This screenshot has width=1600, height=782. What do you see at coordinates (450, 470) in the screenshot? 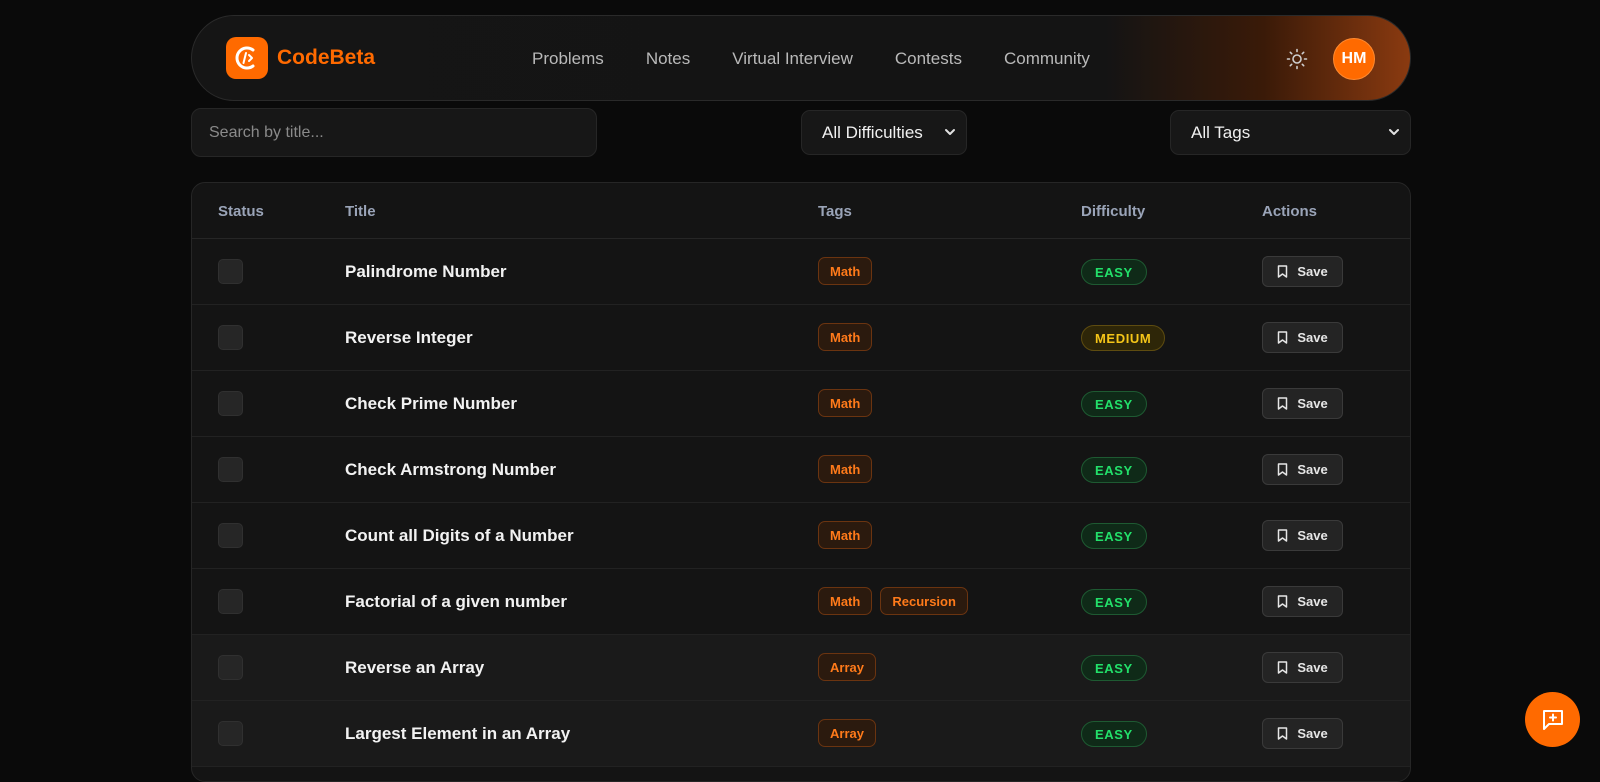
I see `problem-title: Check Armstrong Number` at bounding box center [450, 470].